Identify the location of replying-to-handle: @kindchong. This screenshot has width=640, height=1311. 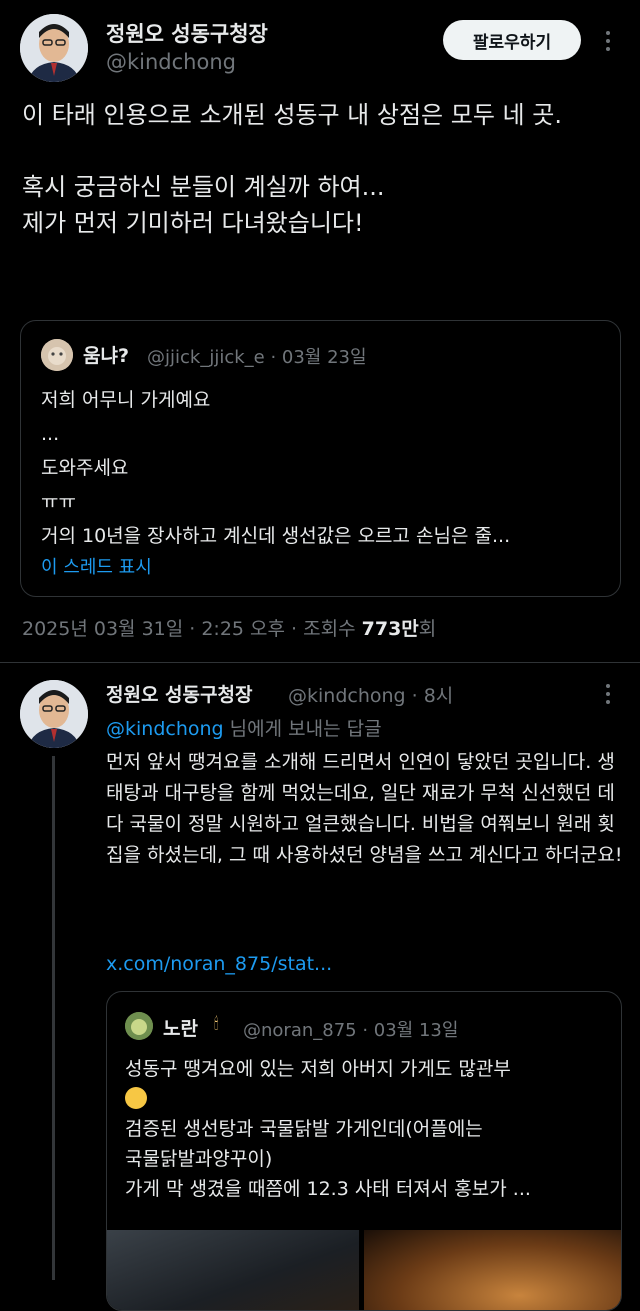
(165, 729).